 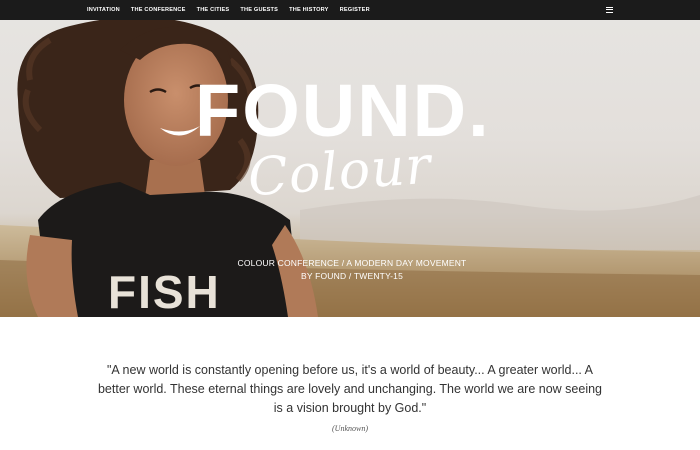 What do you see at coordinates (259, 10) in the screenshot?
I see `nav-link-the-guests: THE GUESTS` at bounding box center [259, 10].